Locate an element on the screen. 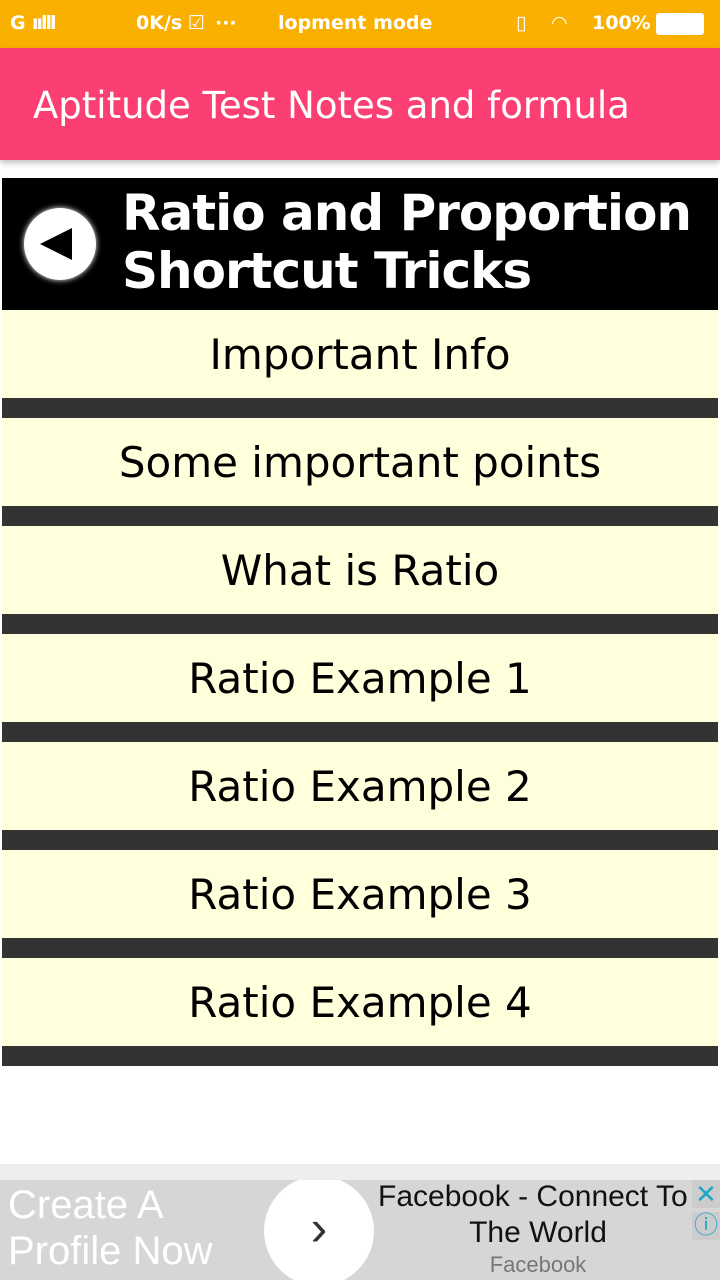 The image size is (720, 1280). check-icon: ☑ is located at coordinates (197, 23).